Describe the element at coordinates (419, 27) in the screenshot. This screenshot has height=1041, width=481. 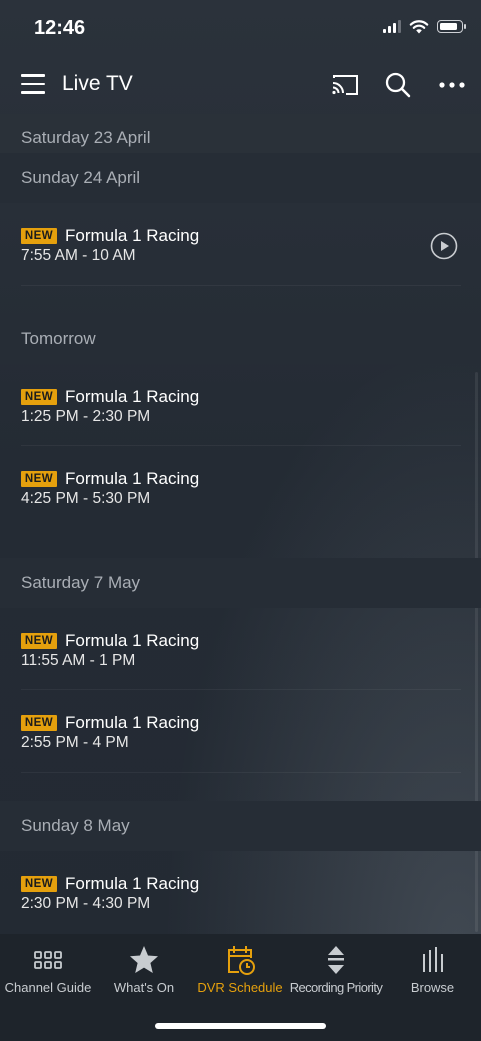
I see `wifi-icon` at that location.